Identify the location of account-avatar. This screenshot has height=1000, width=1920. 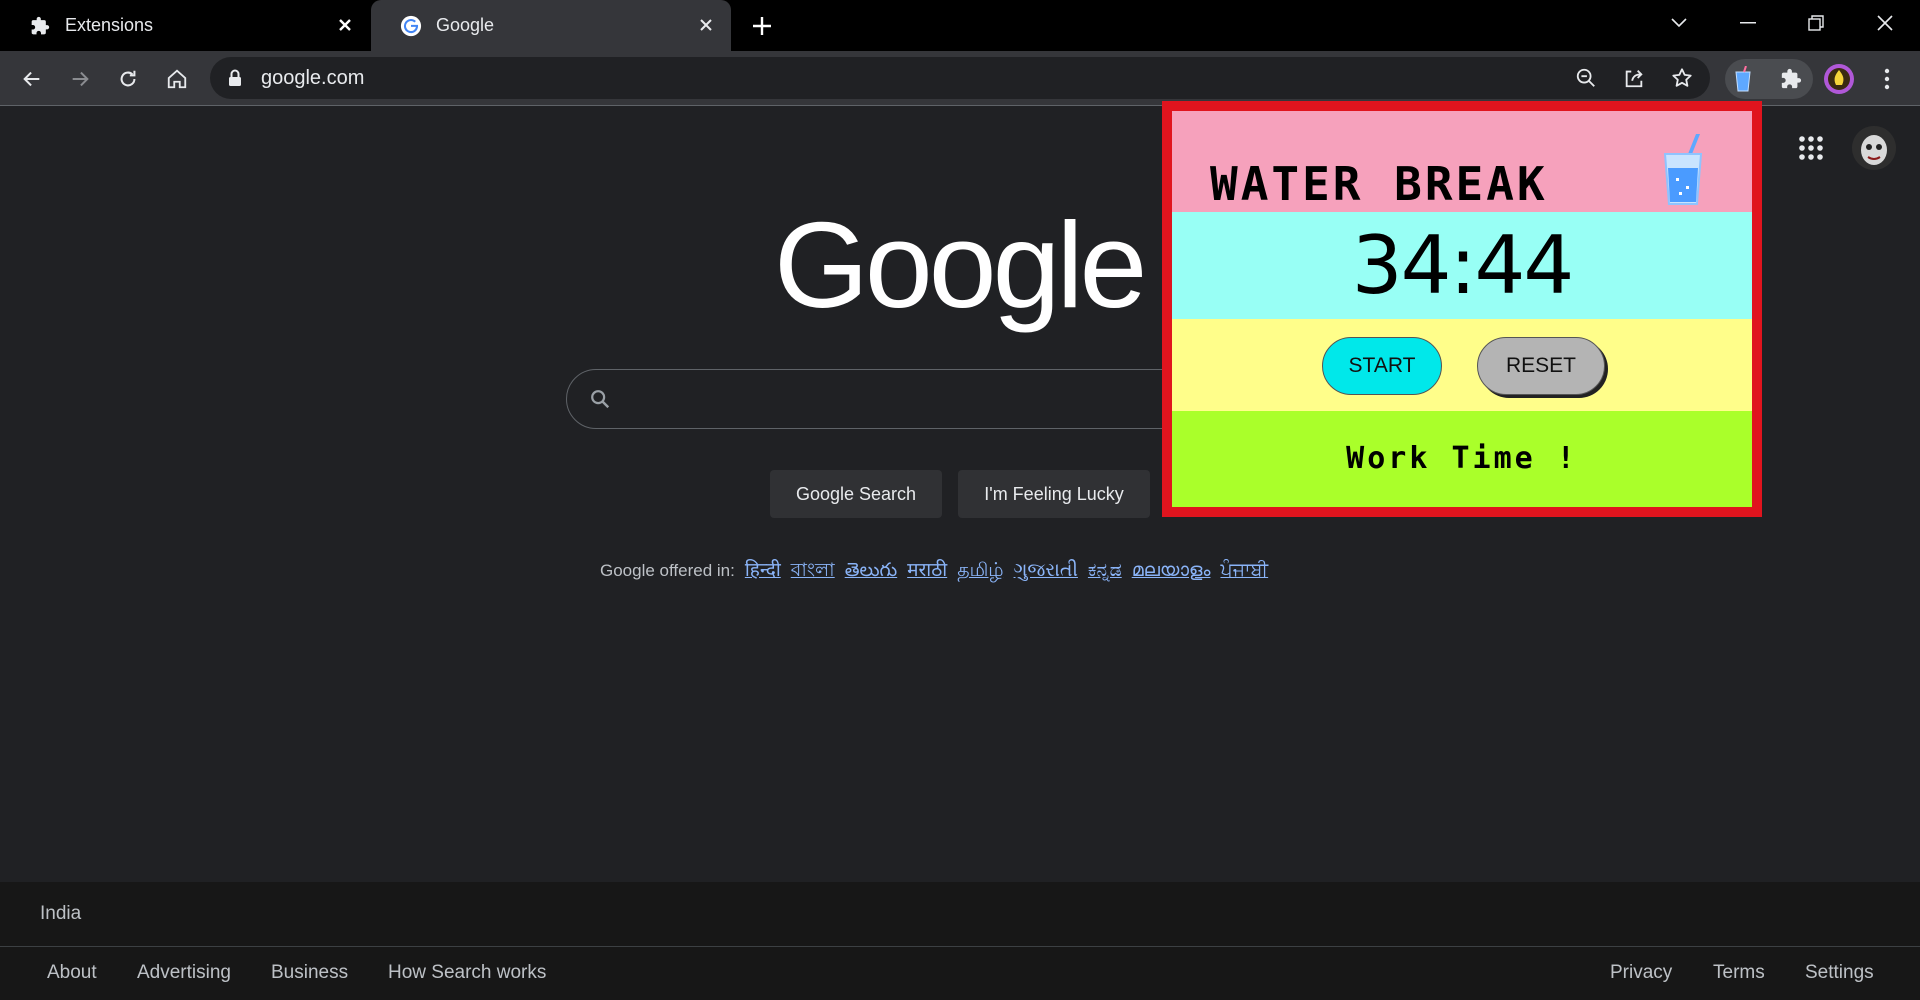
(1874, 148).